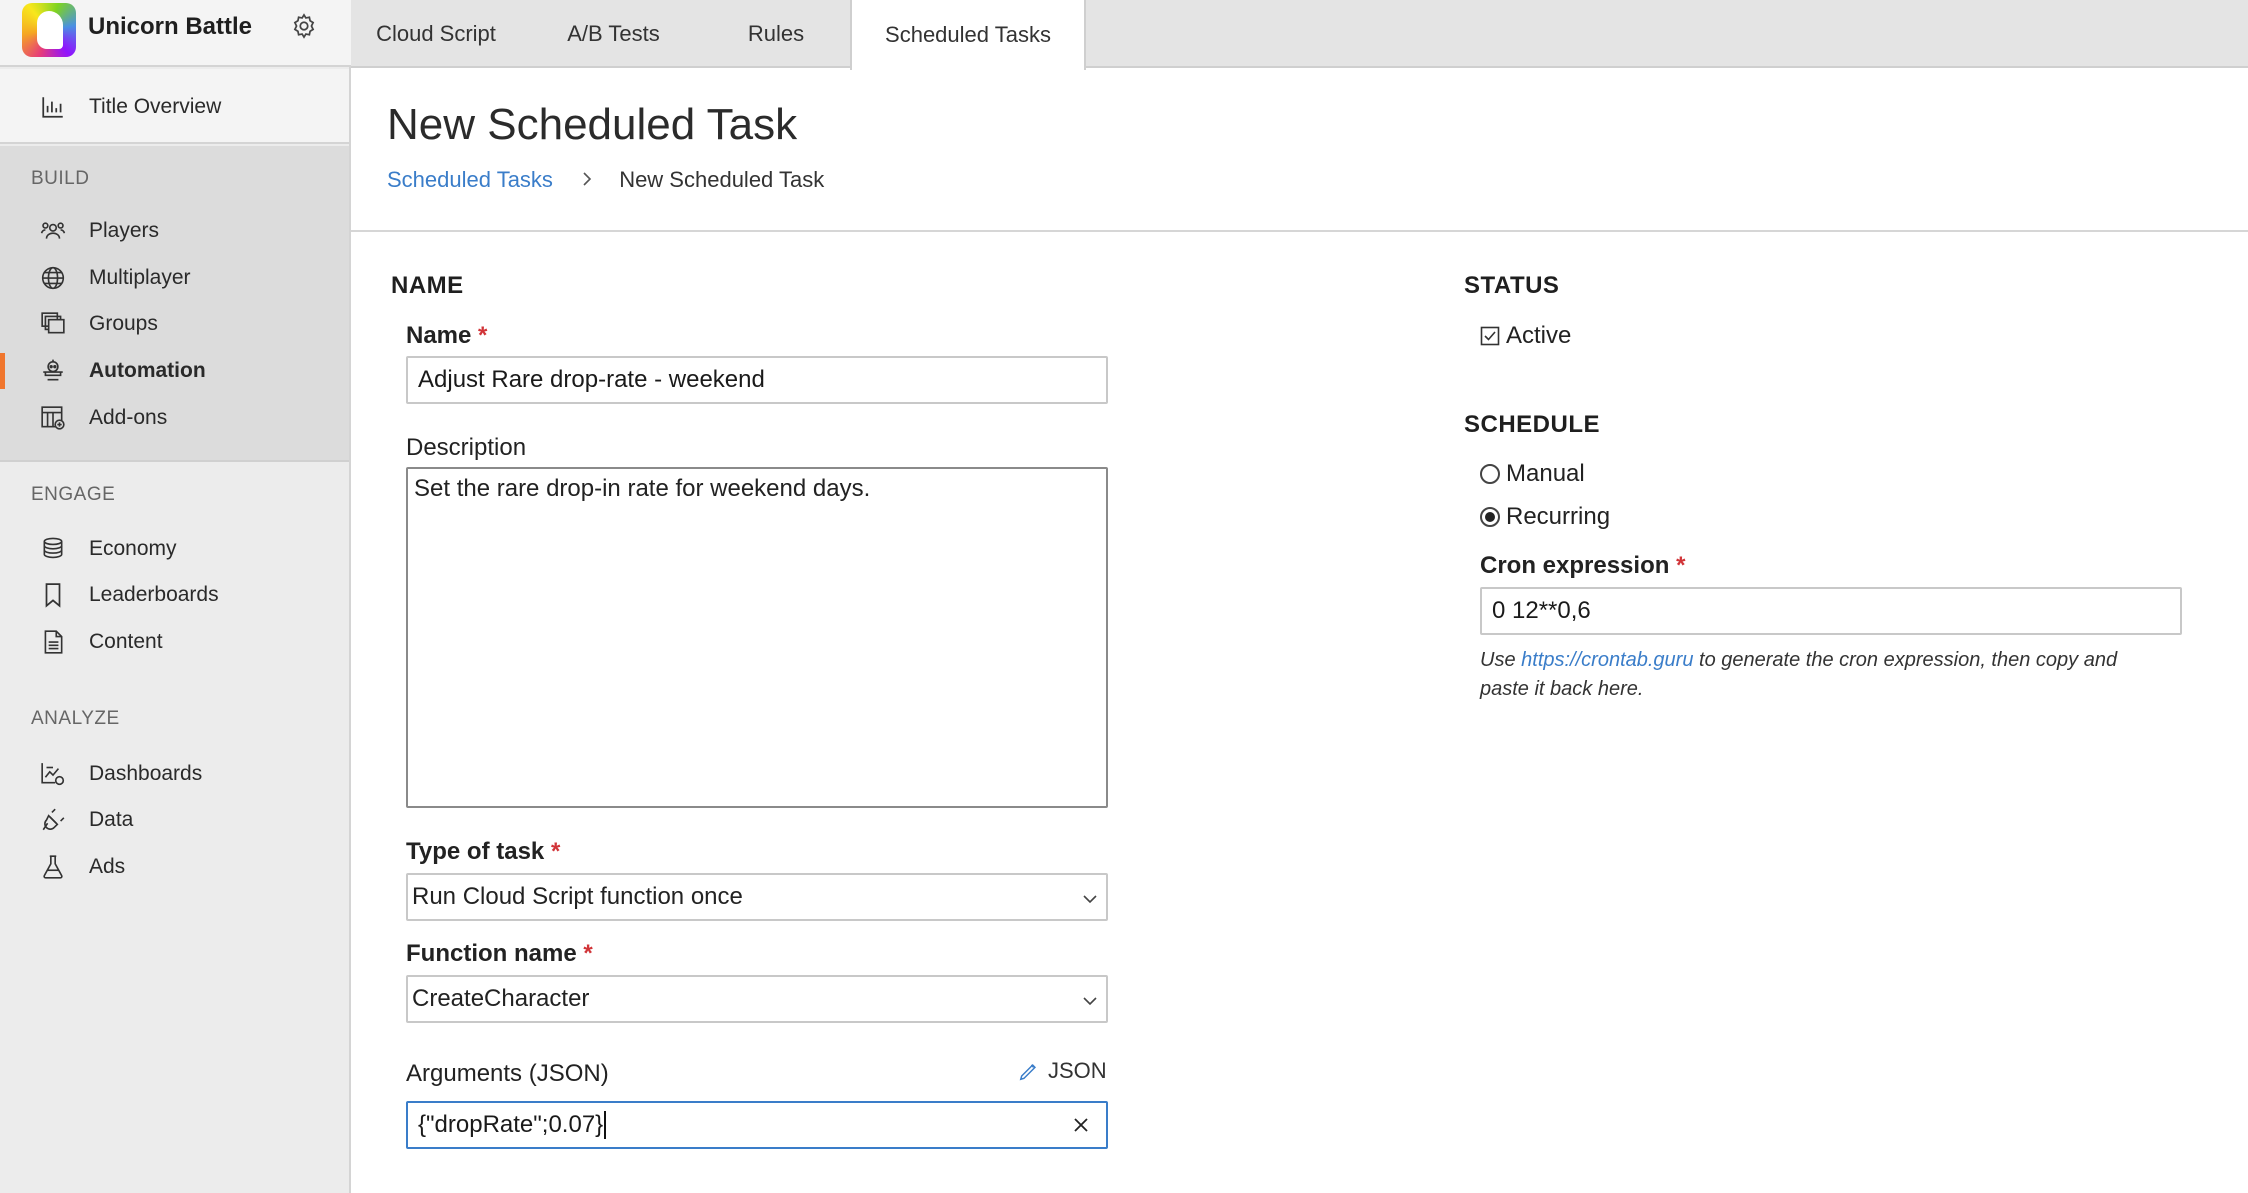  What do you see at coordinates (174, 418) in the screenshot?
I see `sidebar-item-add-ons: Add-ons` at bounding box center [174, 418].